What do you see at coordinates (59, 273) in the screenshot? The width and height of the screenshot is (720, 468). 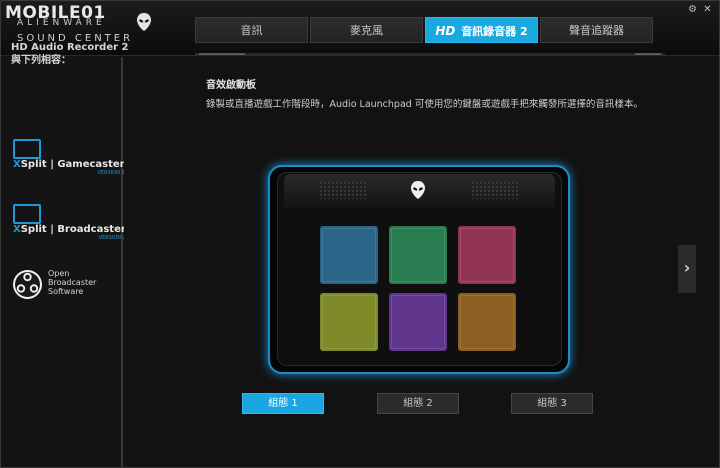 I see `obs-line1: Open` at bounding box center [59, 273].